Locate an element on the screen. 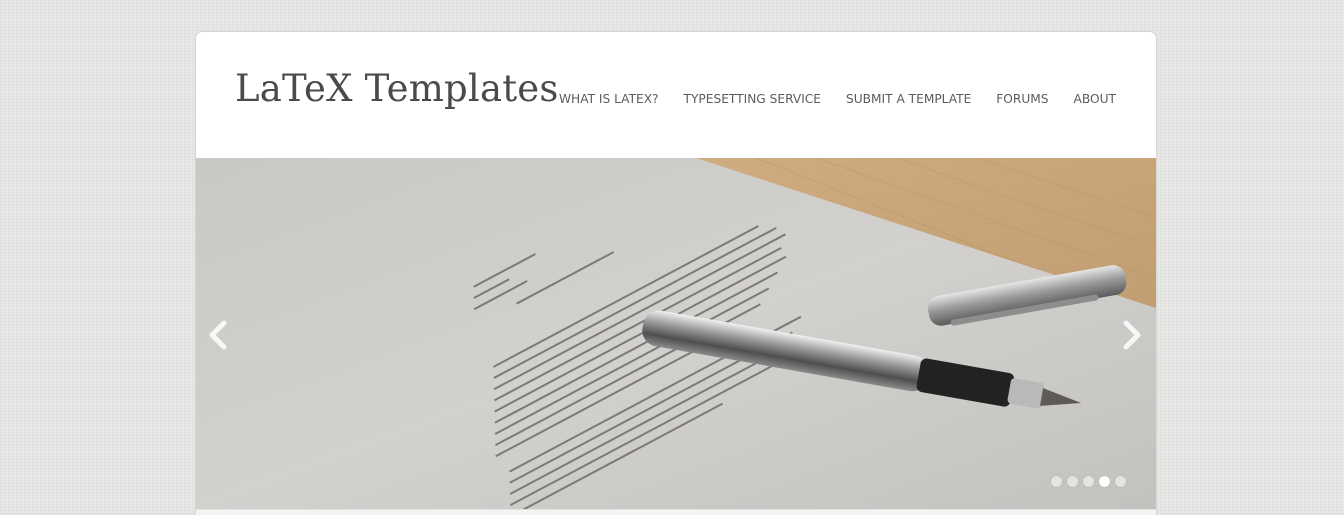 The image size is (1344, 515). nav-link-about: ABOUT is located at coordinates (1095, 99).